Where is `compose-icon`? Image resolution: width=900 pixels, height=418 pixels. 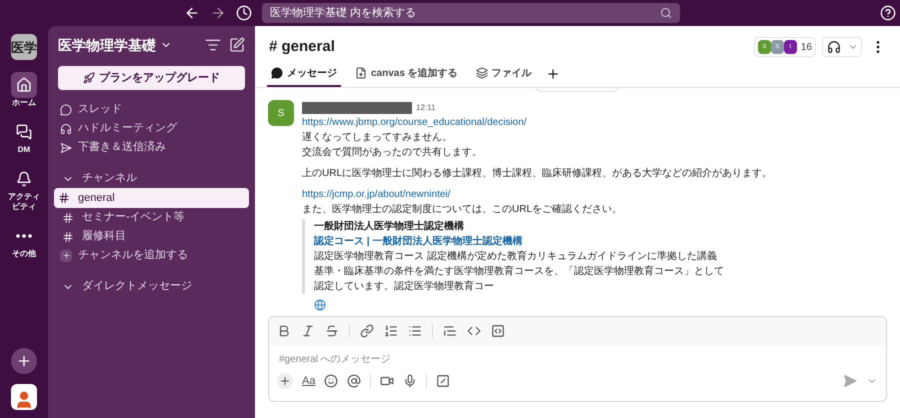 compose-icon is located at coordinates (237, 45).